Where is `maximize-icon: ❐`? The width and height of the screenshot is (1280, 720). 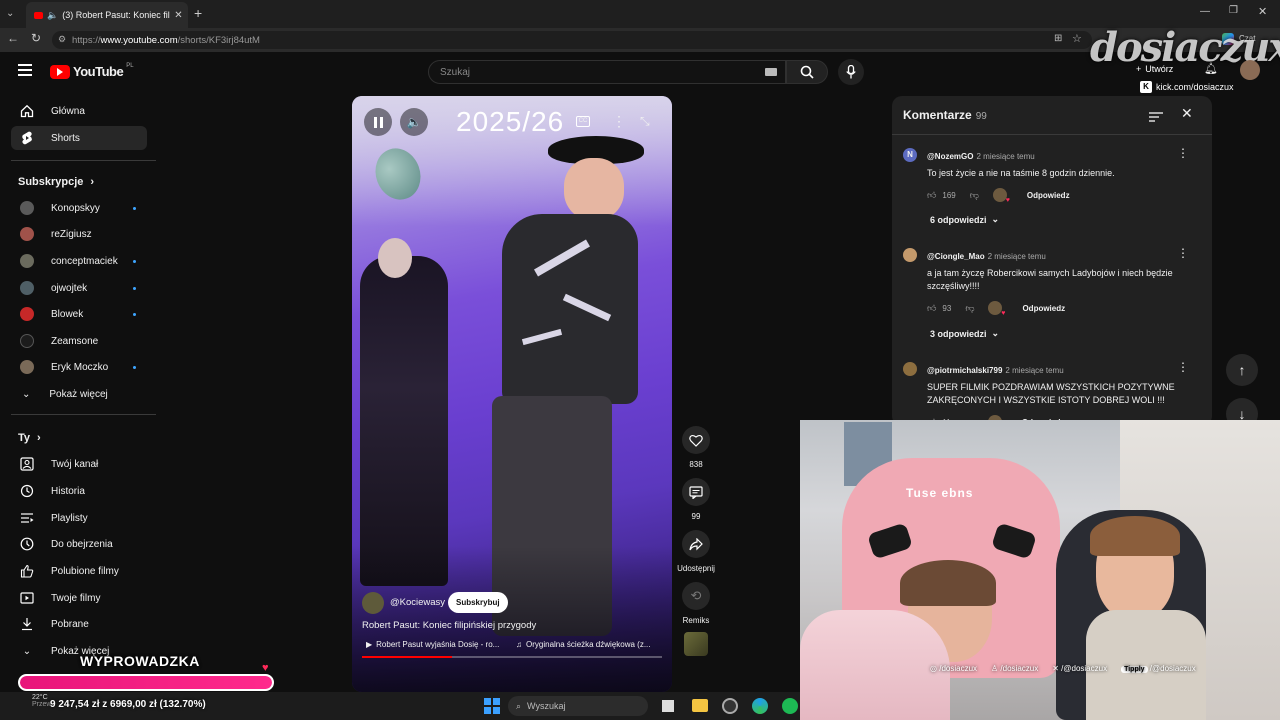
maximize-icon: ❐ is located at coordinates (1233, 10).